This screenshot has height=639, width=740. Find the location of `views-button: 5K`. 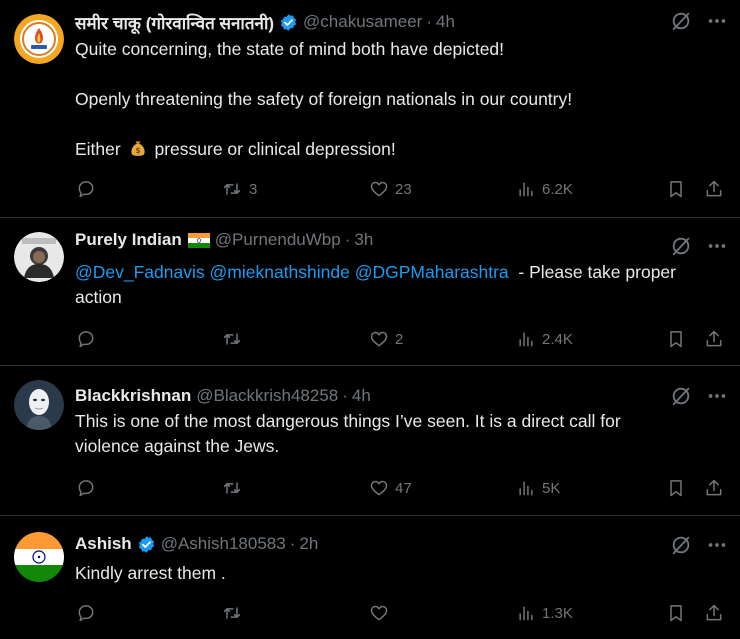

views-button: 5K is located at coordinates (538, 488).